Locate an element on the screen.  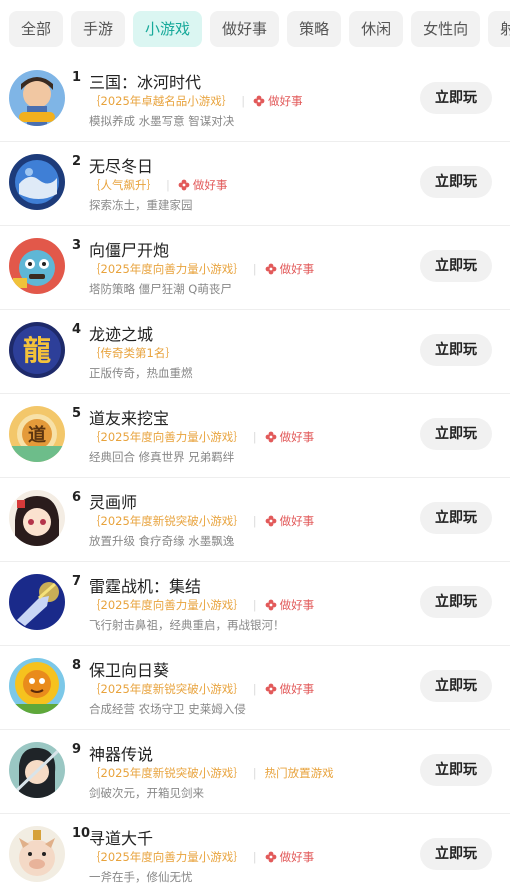
dao-icon: 道 is located at coordinates (37, 434).